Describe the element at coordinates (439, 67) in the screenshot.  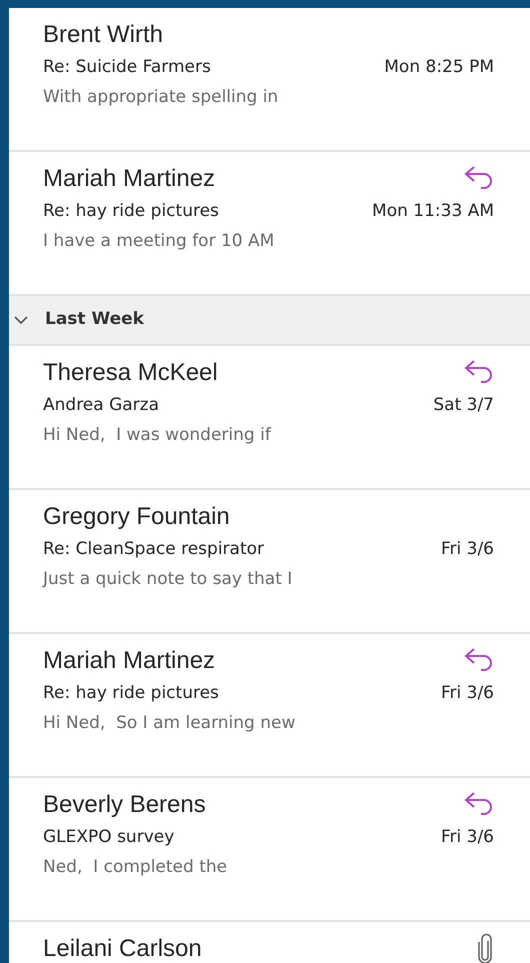
I see `message-time: Mon 8:25 PM` at that location.